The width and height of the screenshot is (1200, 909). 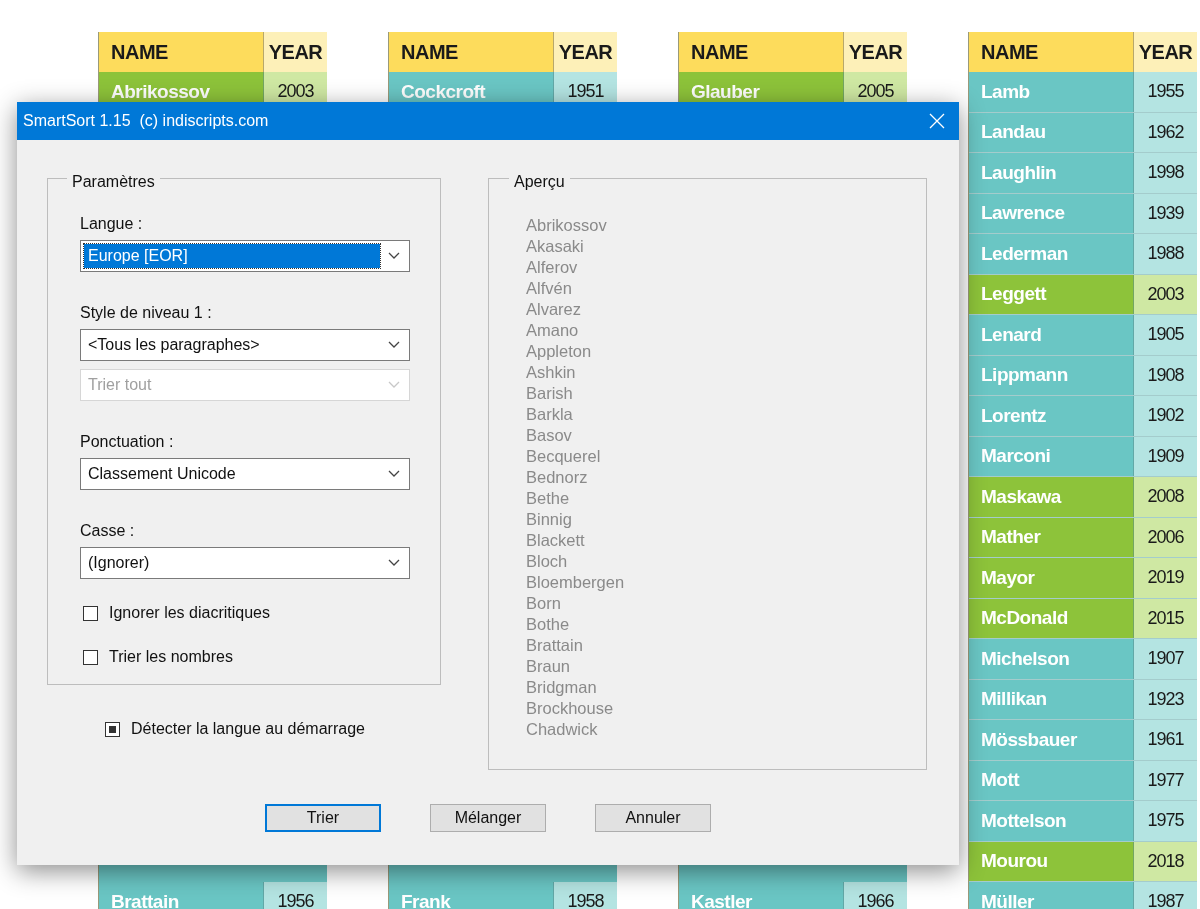 What do you see at coordinates (248, 729) in the screenshot?
I see `checkbox-label: Détecter la langue au démarrage` at bounding box center [248, 729].